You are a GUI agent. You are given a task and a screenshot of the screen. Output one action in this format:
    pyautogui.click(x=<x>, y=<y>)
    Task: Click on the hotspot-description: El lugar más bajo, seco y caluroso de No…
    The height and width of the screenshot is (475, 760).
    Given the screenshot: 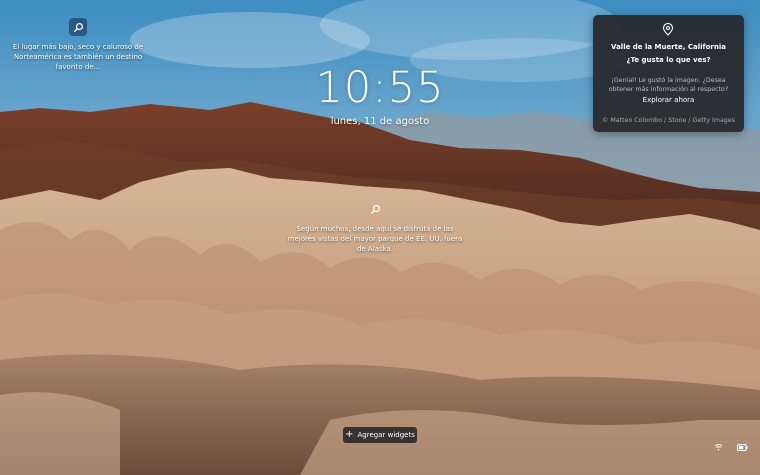 What is the action you would take?
    pyautogui.click(x=78, y=57)
    